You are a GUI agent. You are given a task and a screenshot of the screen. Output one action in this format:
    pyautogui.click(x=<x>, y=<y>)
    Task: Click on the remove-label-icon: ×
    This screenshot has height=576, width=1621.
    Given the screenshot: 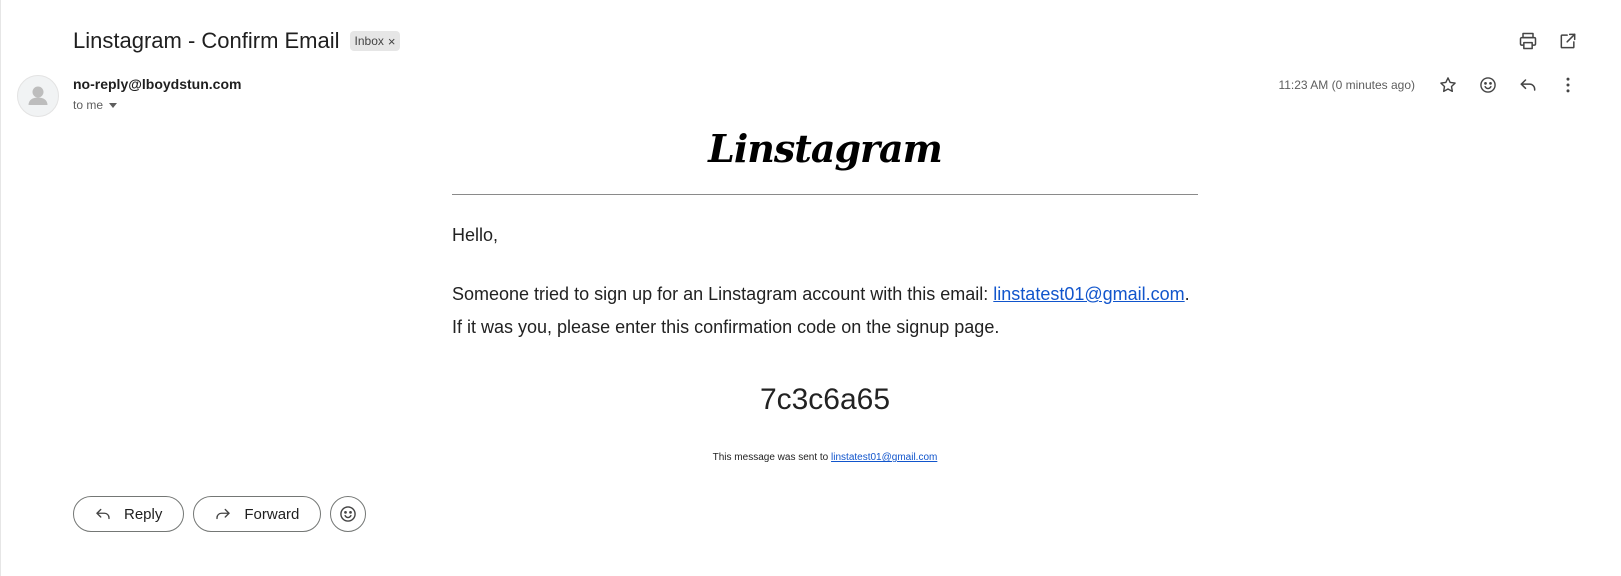 What is the action you would take?
    pyautogui.click(x=392, y=41)
    